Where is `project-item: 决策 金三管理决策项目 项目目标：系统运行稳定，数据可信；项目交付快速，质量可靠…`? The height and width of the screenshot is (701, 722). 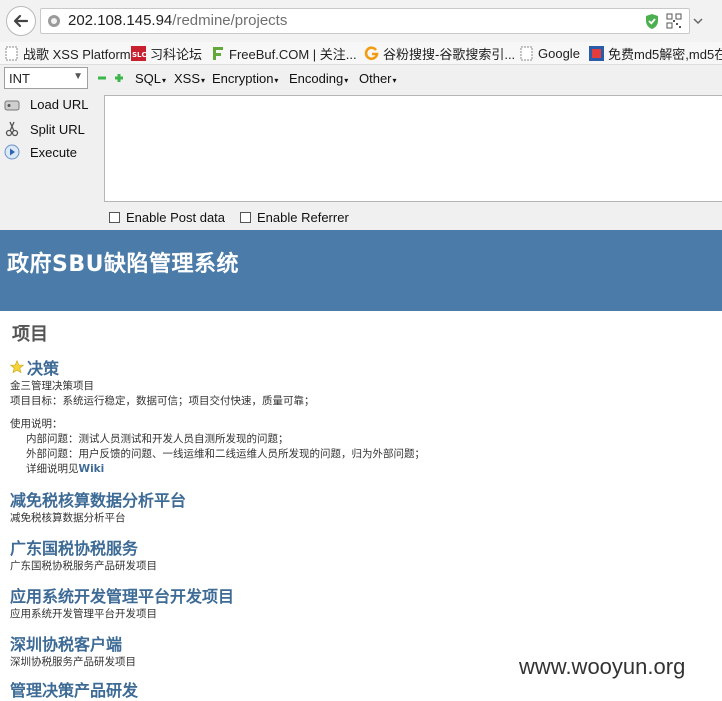 project-item: 决策 金三管理决策项目 项目目标：系统运行稳定，数据可信；项目交付快速，质量可靠… is located at coordinates (162, 382).